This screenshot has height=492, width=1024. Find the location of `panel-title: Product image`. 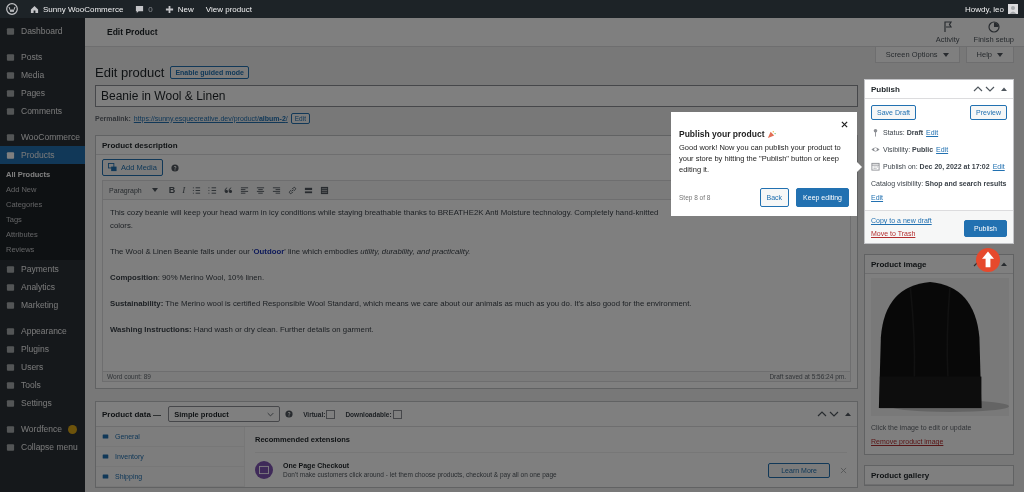

panel-title: Product image is located at coordinates (899, 264).